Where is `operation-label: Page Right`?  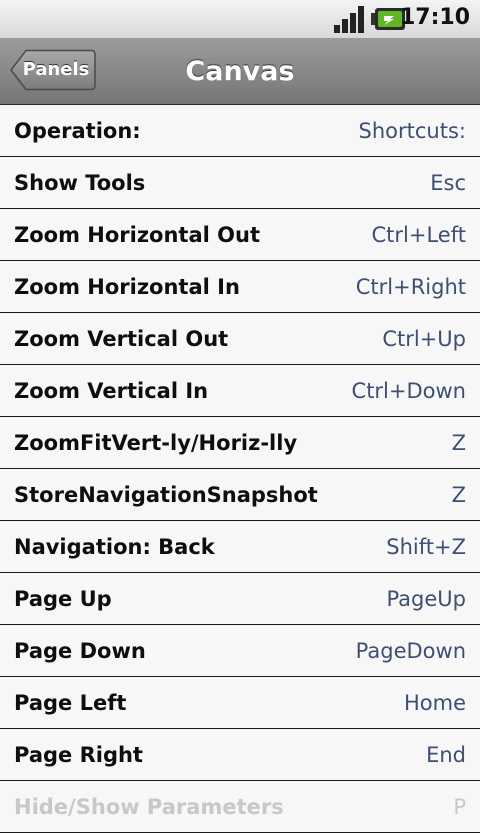
operation-label: Page Right is located at coordinates (78, 754).